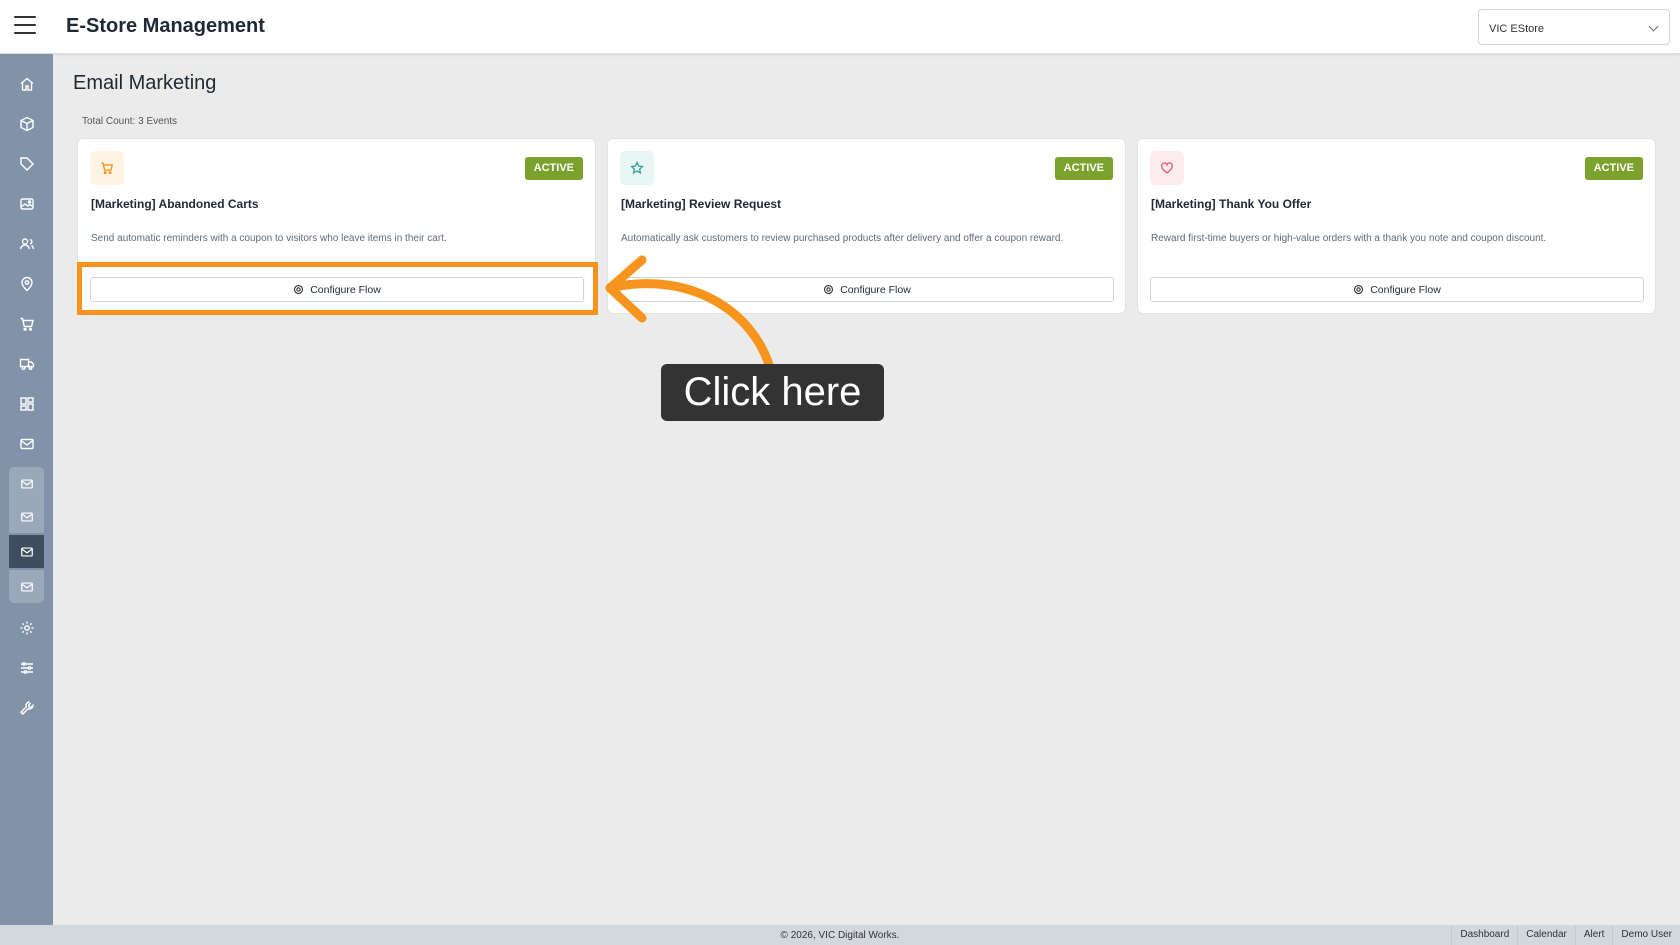 The height and width of the screenshot is (945, 1680). Describe the element at coordinates (25, 26) in the screenshot. I see `menu-icon` at that location.